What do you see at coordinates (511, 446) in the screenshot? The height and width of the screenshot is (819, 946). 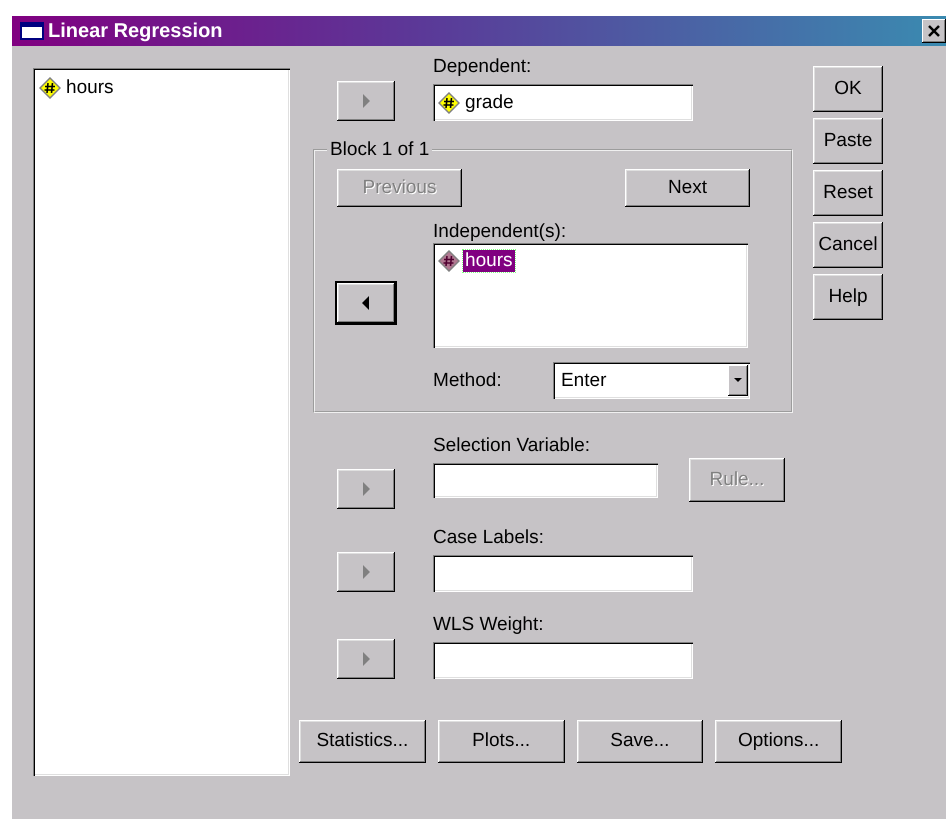 I see `field-label: Selection Variable:` at bounding box center [511, 446].